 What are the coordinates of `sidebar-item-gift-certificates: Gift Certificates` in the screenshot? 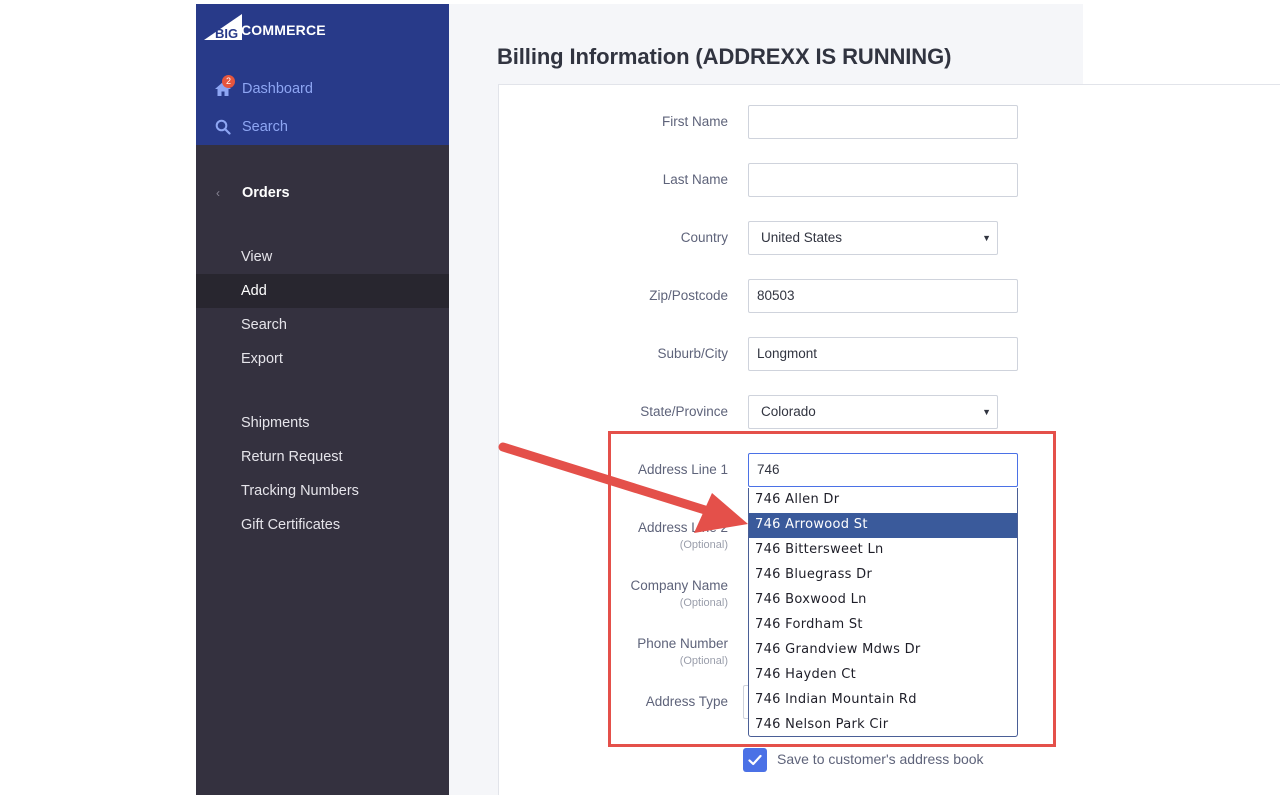 It's located at (322, 525).